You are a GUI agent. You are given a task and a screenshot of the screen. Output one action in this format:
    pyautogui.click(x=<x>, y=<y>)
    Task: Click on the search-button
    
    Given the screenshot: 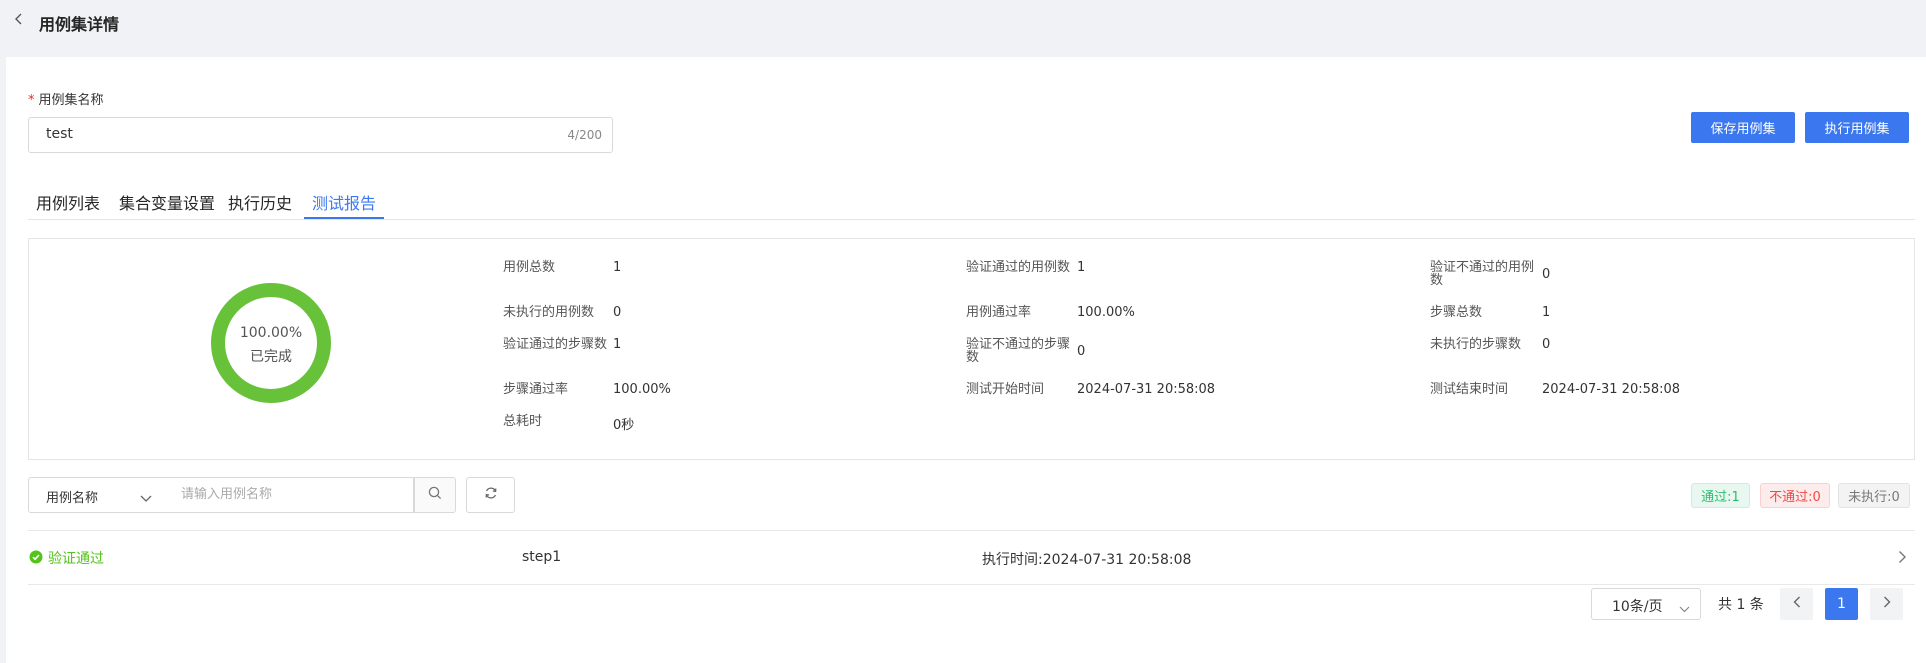 What is the action you would take?
    pyautogui.click(x=435, y=495)
    